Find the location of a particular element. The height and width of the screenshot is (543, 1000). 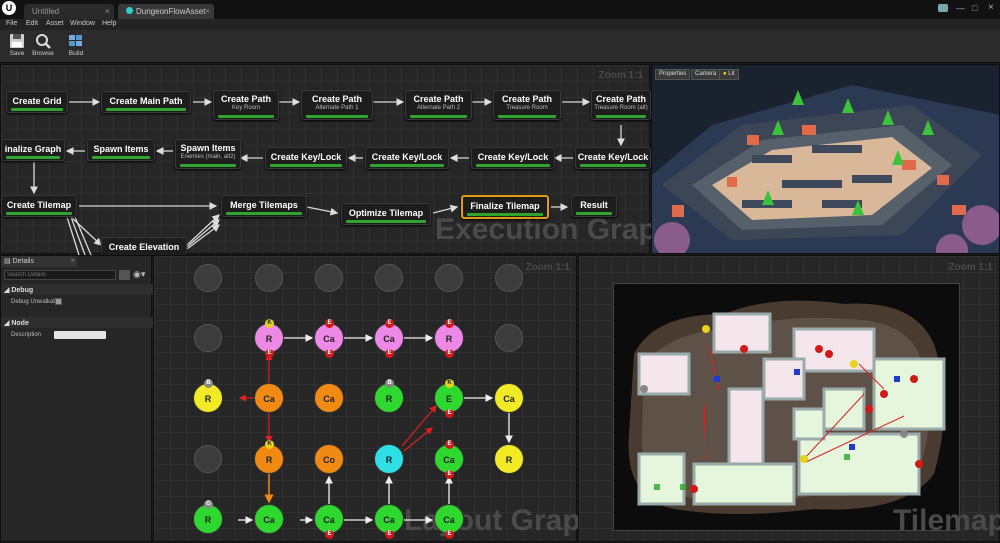

layout-room-node: RG is located at coordinates (208, 517).